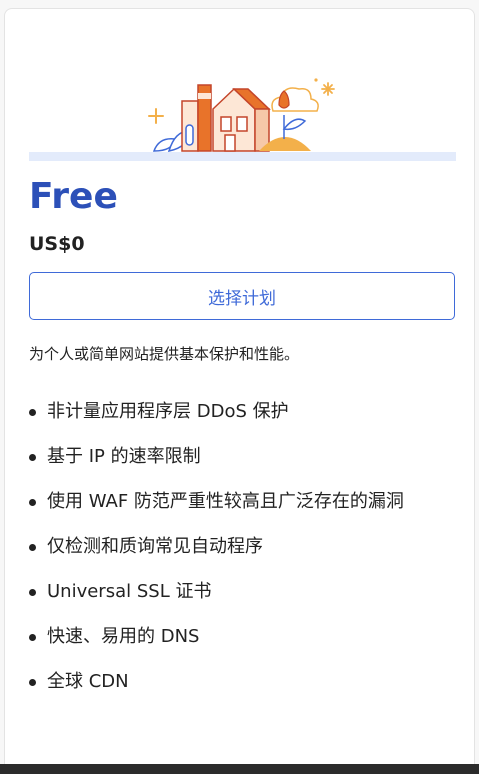 The height and width of the screenshot is (774, 479). Describe the element at coordinates (239, 637) in the screenshot. I see `feature-item: 快速、易用的 DNS` at that location.